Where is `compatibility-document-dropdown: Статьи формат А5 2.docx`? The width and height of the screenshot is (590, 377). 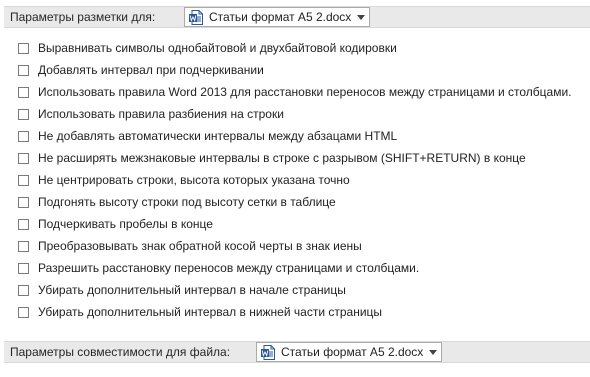
compatibility-document-dropdown: Статьи формат А5 2.docx is located at coordinates (349, 352).